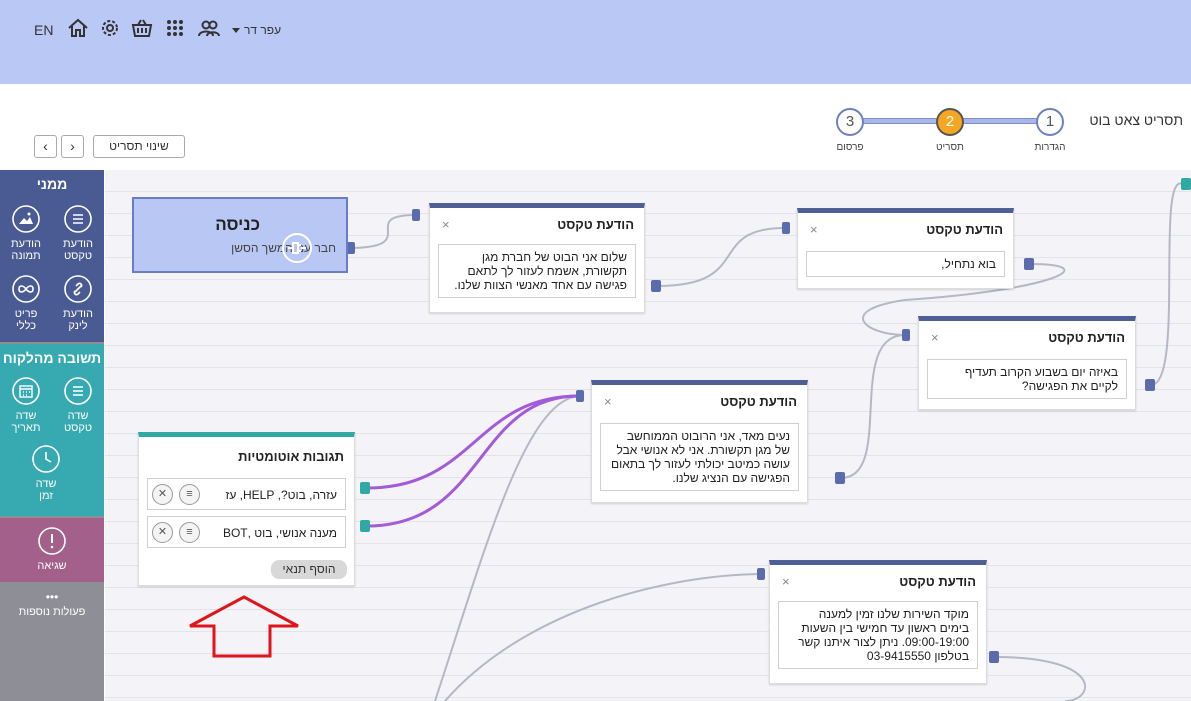  Describe the element at coordinates (365, 488) in the screenshot. I see `port-auto-help-out` at that location.